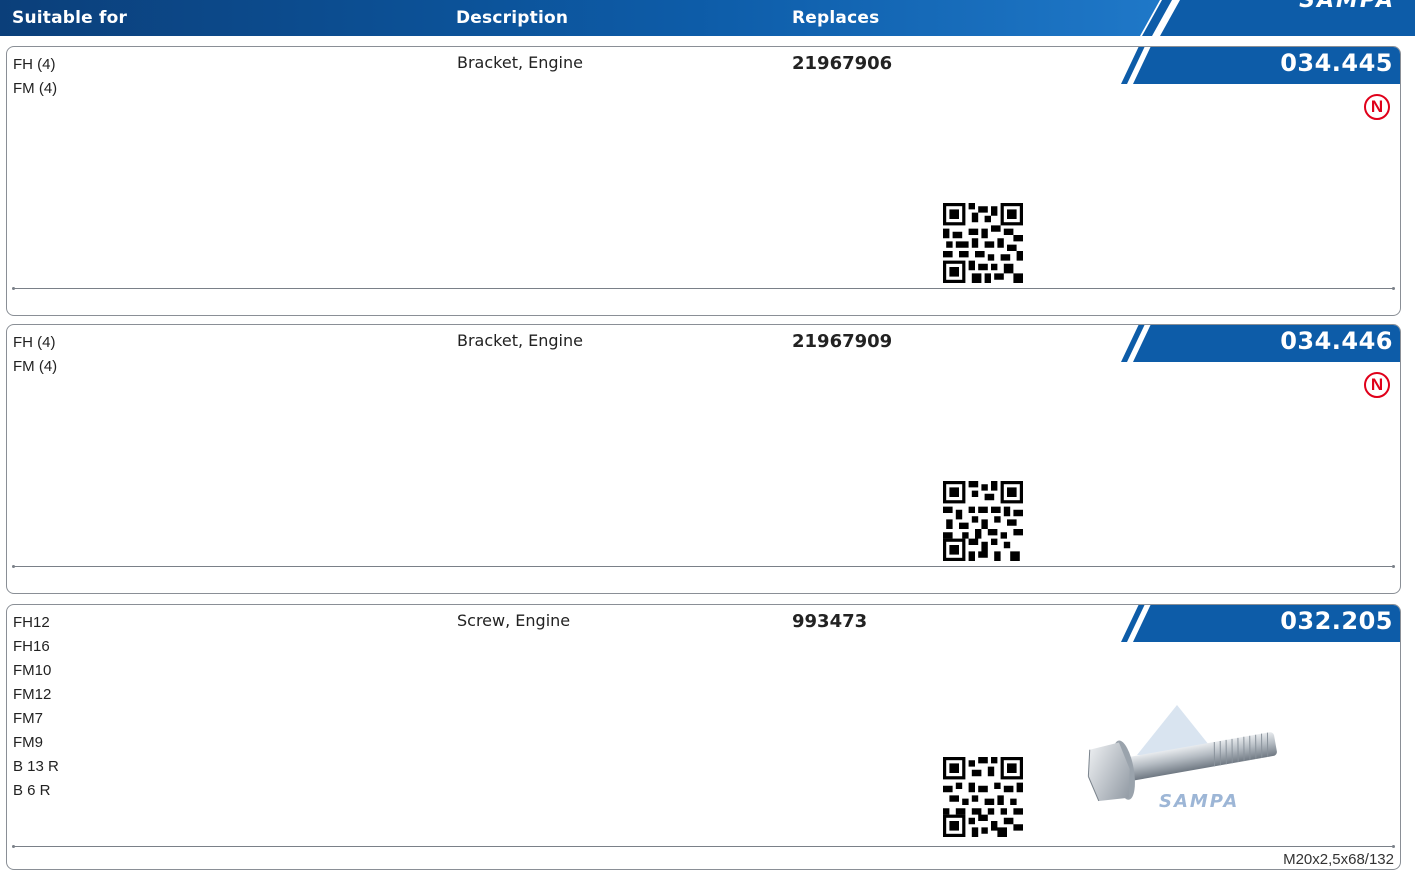 The height and width of the screenshot is (870, 1415). I want to click on part-number-tab: 034.446, so click(1255, 343).